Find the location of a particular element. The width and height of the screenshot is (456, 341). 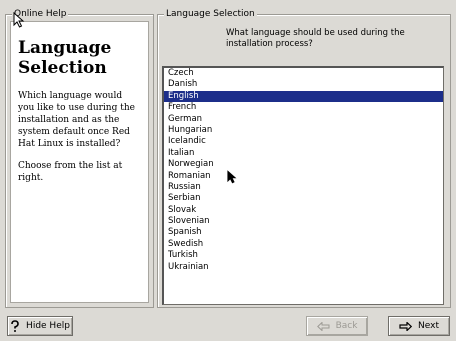

help-title: Language Selection is located at coordinates (65, 58).